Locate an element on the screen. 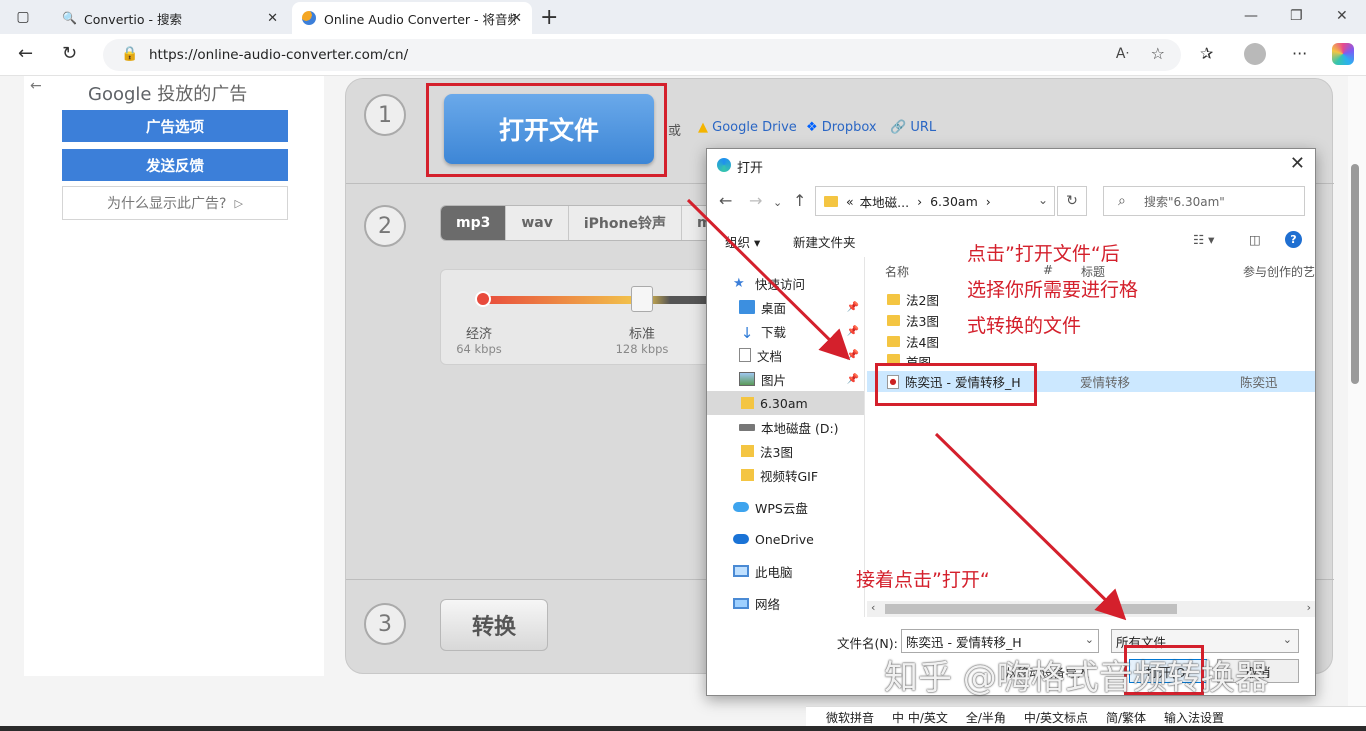  horizontal-scrollbar: ‹ › is located at coordinates (1091, 609).